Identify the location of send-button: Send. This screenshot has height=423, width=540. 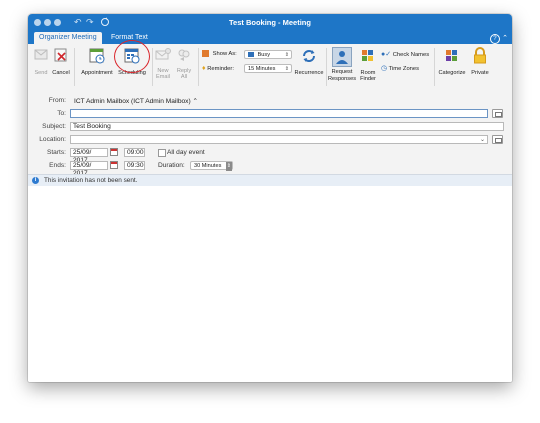
(41, 61).